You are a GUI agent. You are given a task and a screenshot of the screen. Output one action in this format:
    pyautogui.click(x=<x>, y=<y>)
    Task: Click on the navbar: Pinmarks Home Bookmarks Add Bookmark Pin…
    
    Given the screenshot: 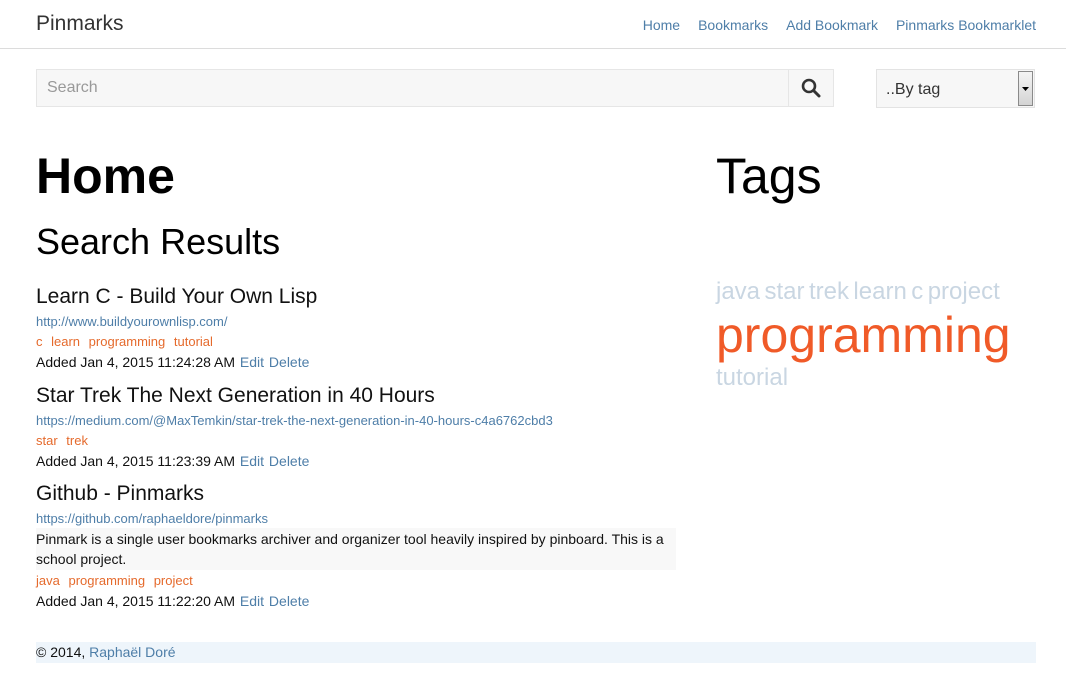 What is the action you would take?
    pyautogui.click(x=533, y=24)
    